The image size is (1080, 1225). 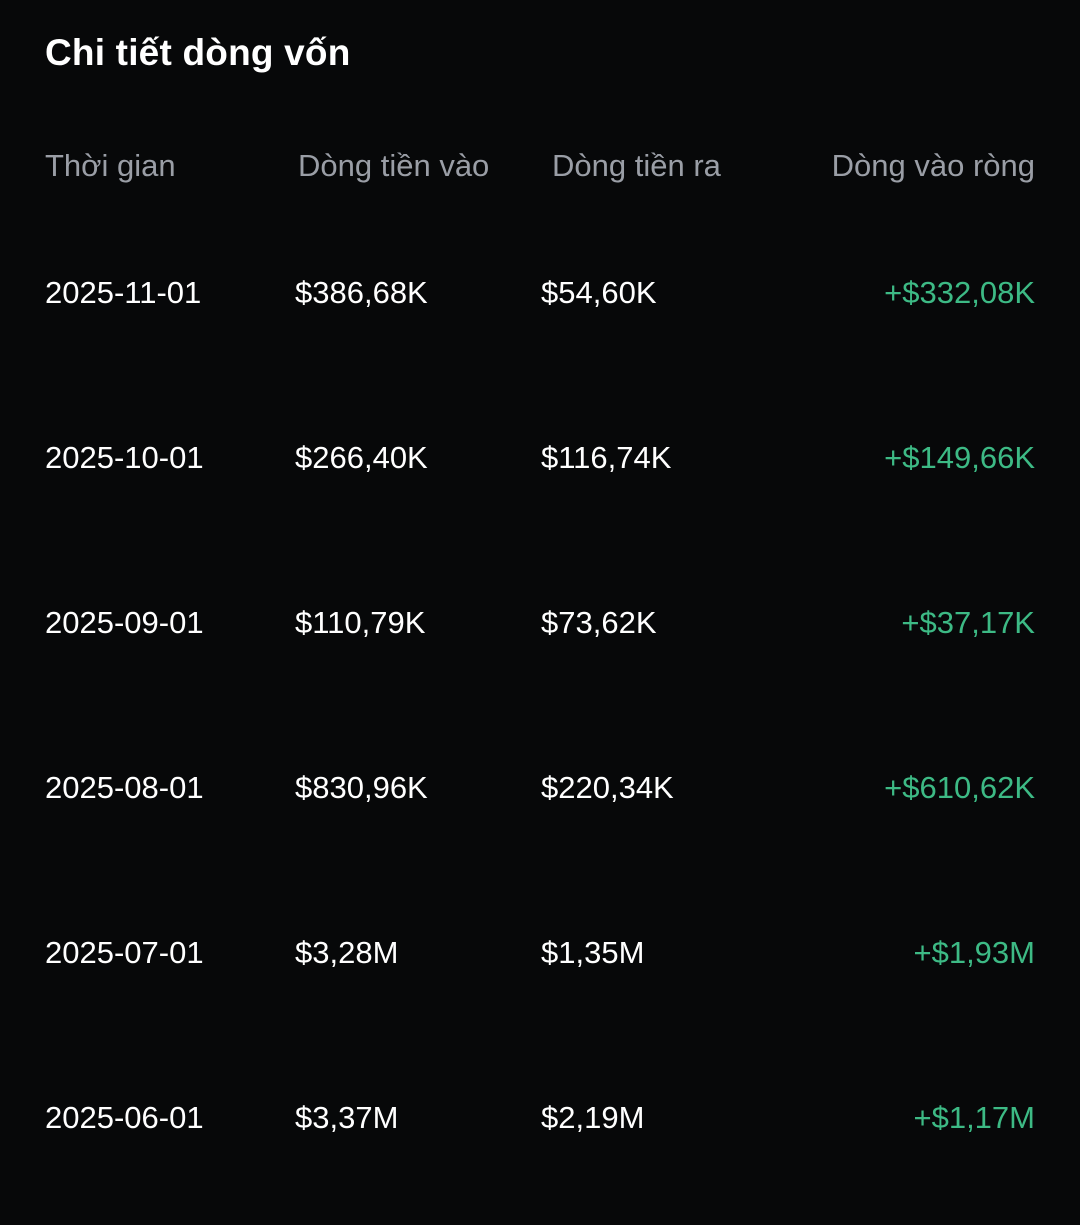 What do you see at coordinates (360, 622) in the screenshot?
I see `cell-inflow: $110,79K` at bounding box center [360, 622].